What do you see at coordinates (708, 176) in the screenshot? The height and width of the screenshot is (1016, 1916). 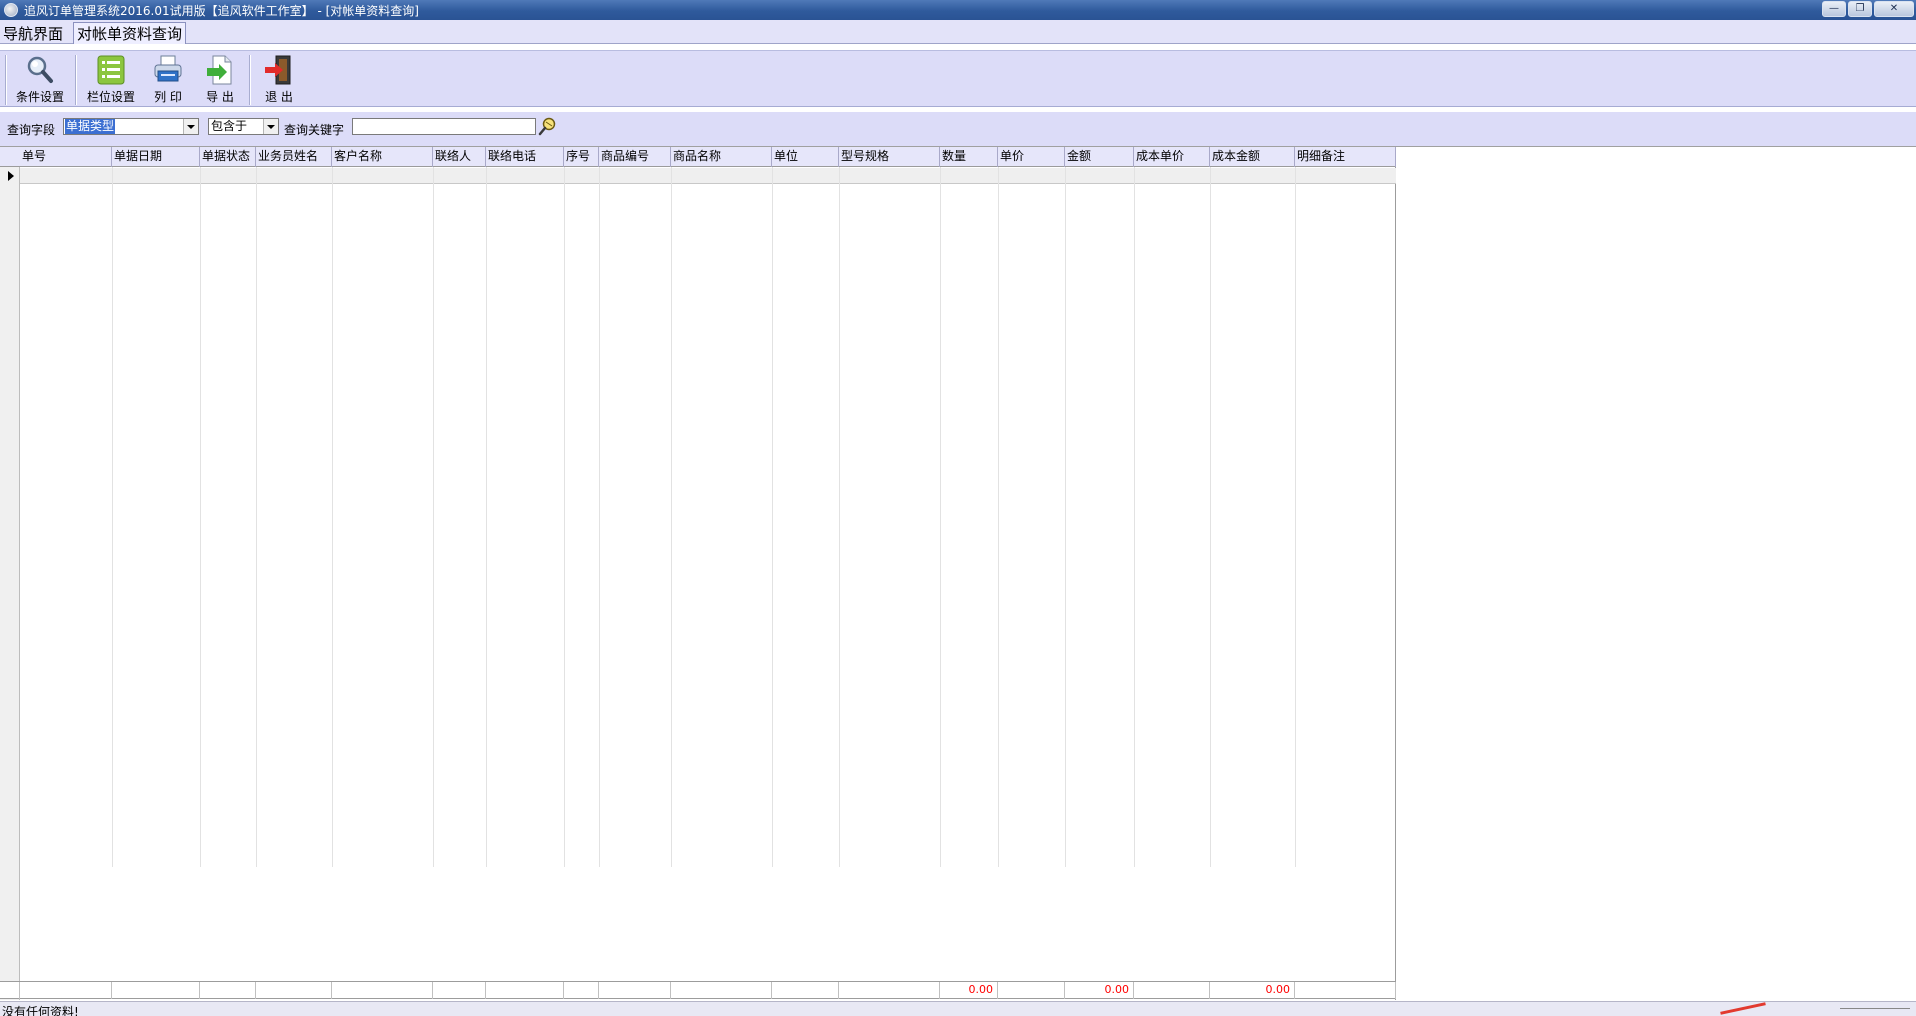 I see `new-row` at bounding box center [708, 176].